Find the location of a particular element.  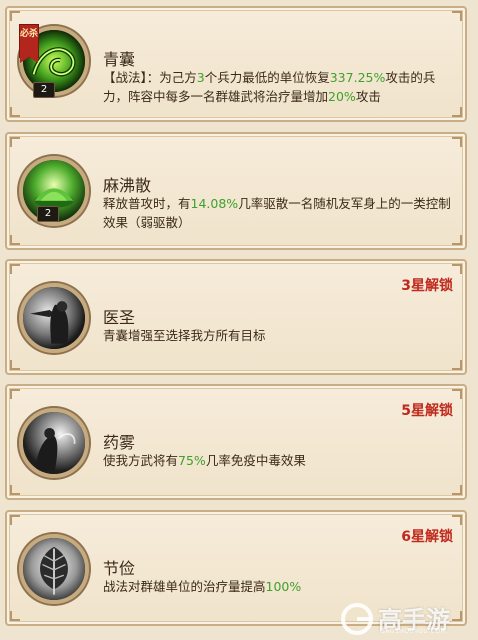

desc-text: 个兵力最低的单位恢复 is located at coordinates (267, 77).